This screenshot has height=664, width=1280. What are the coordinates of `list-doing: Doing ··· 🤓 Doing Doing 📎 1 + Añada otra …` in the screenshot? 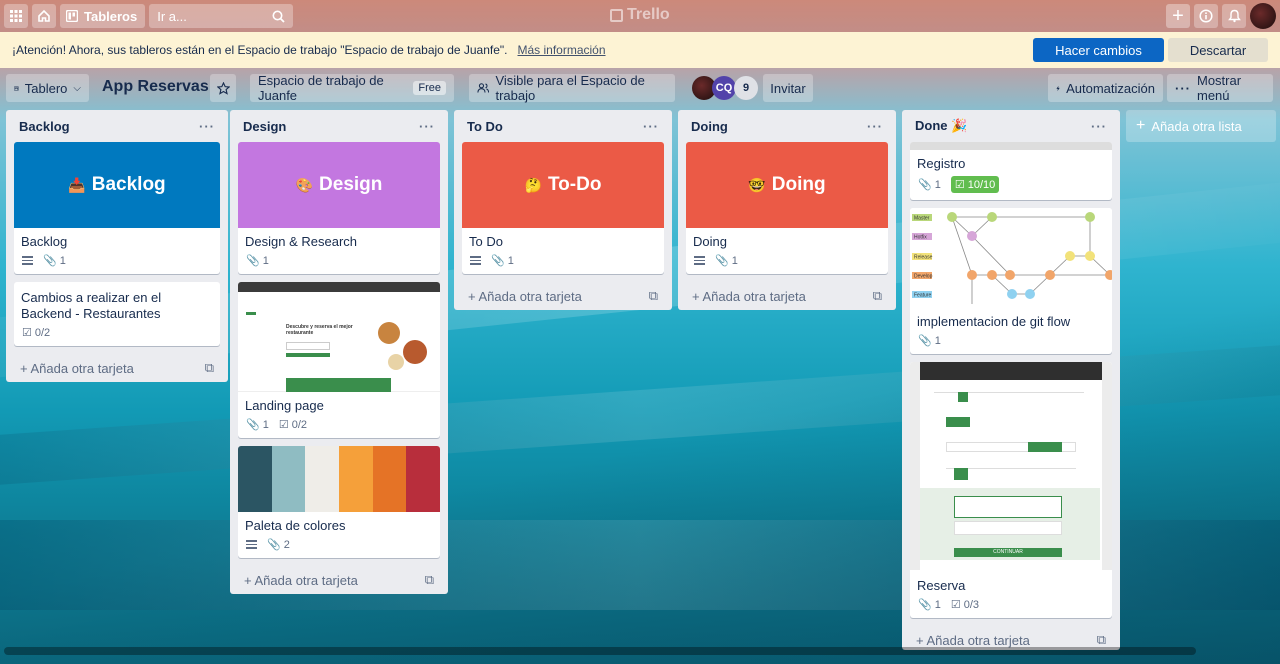 It's located at (787, 210).